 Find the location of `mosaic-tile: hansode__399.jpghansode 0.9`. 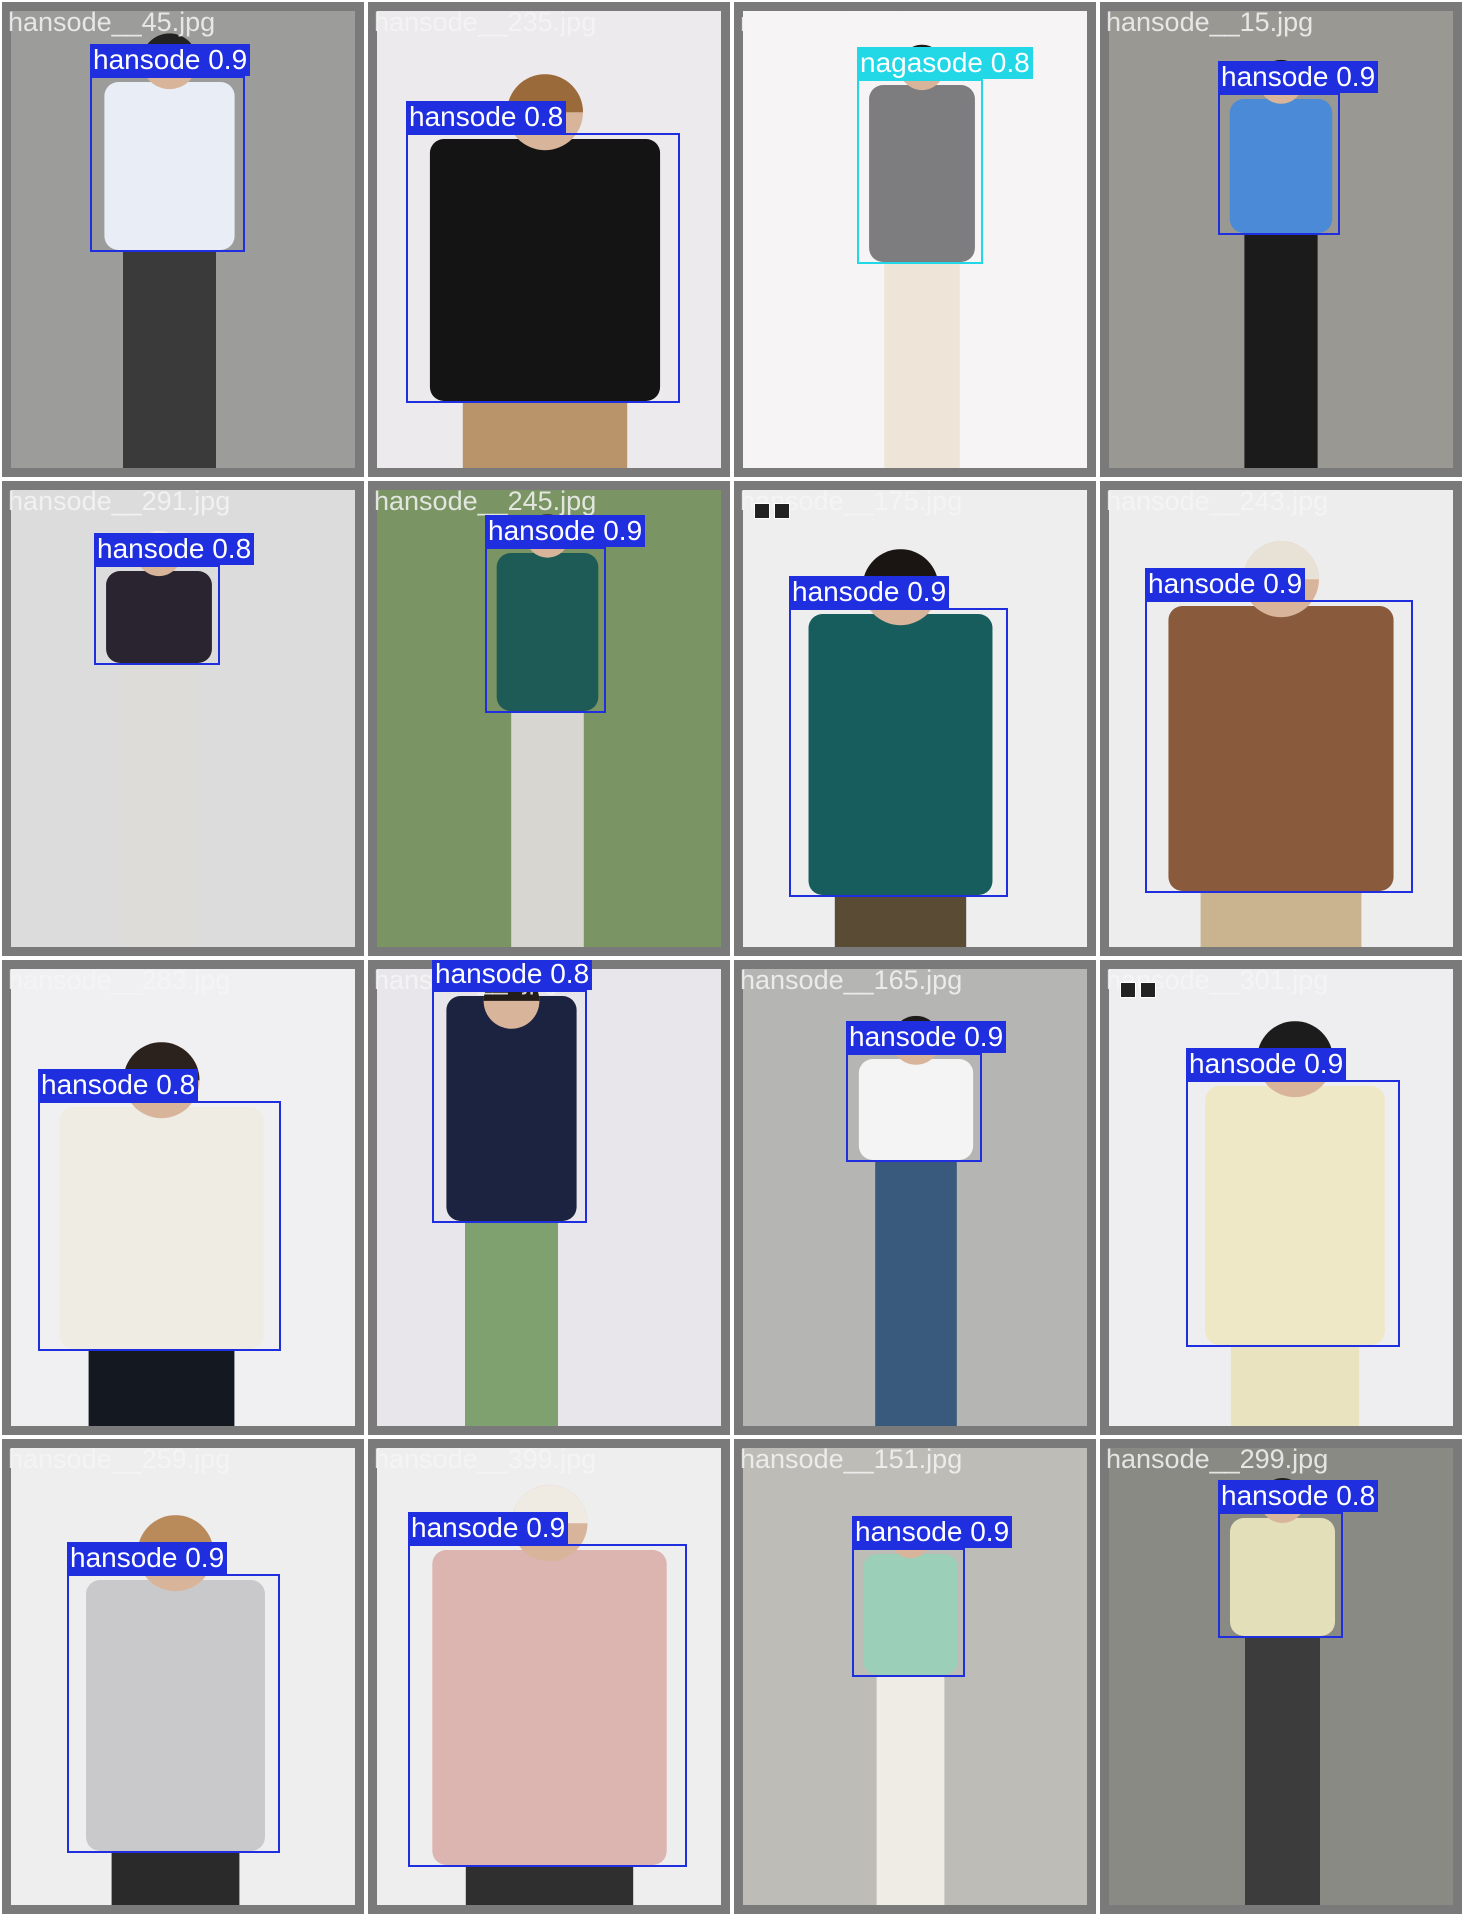

mosaic-tile: hansode__399.jpghansode 0.9 is located at coordinates (549, 1676).